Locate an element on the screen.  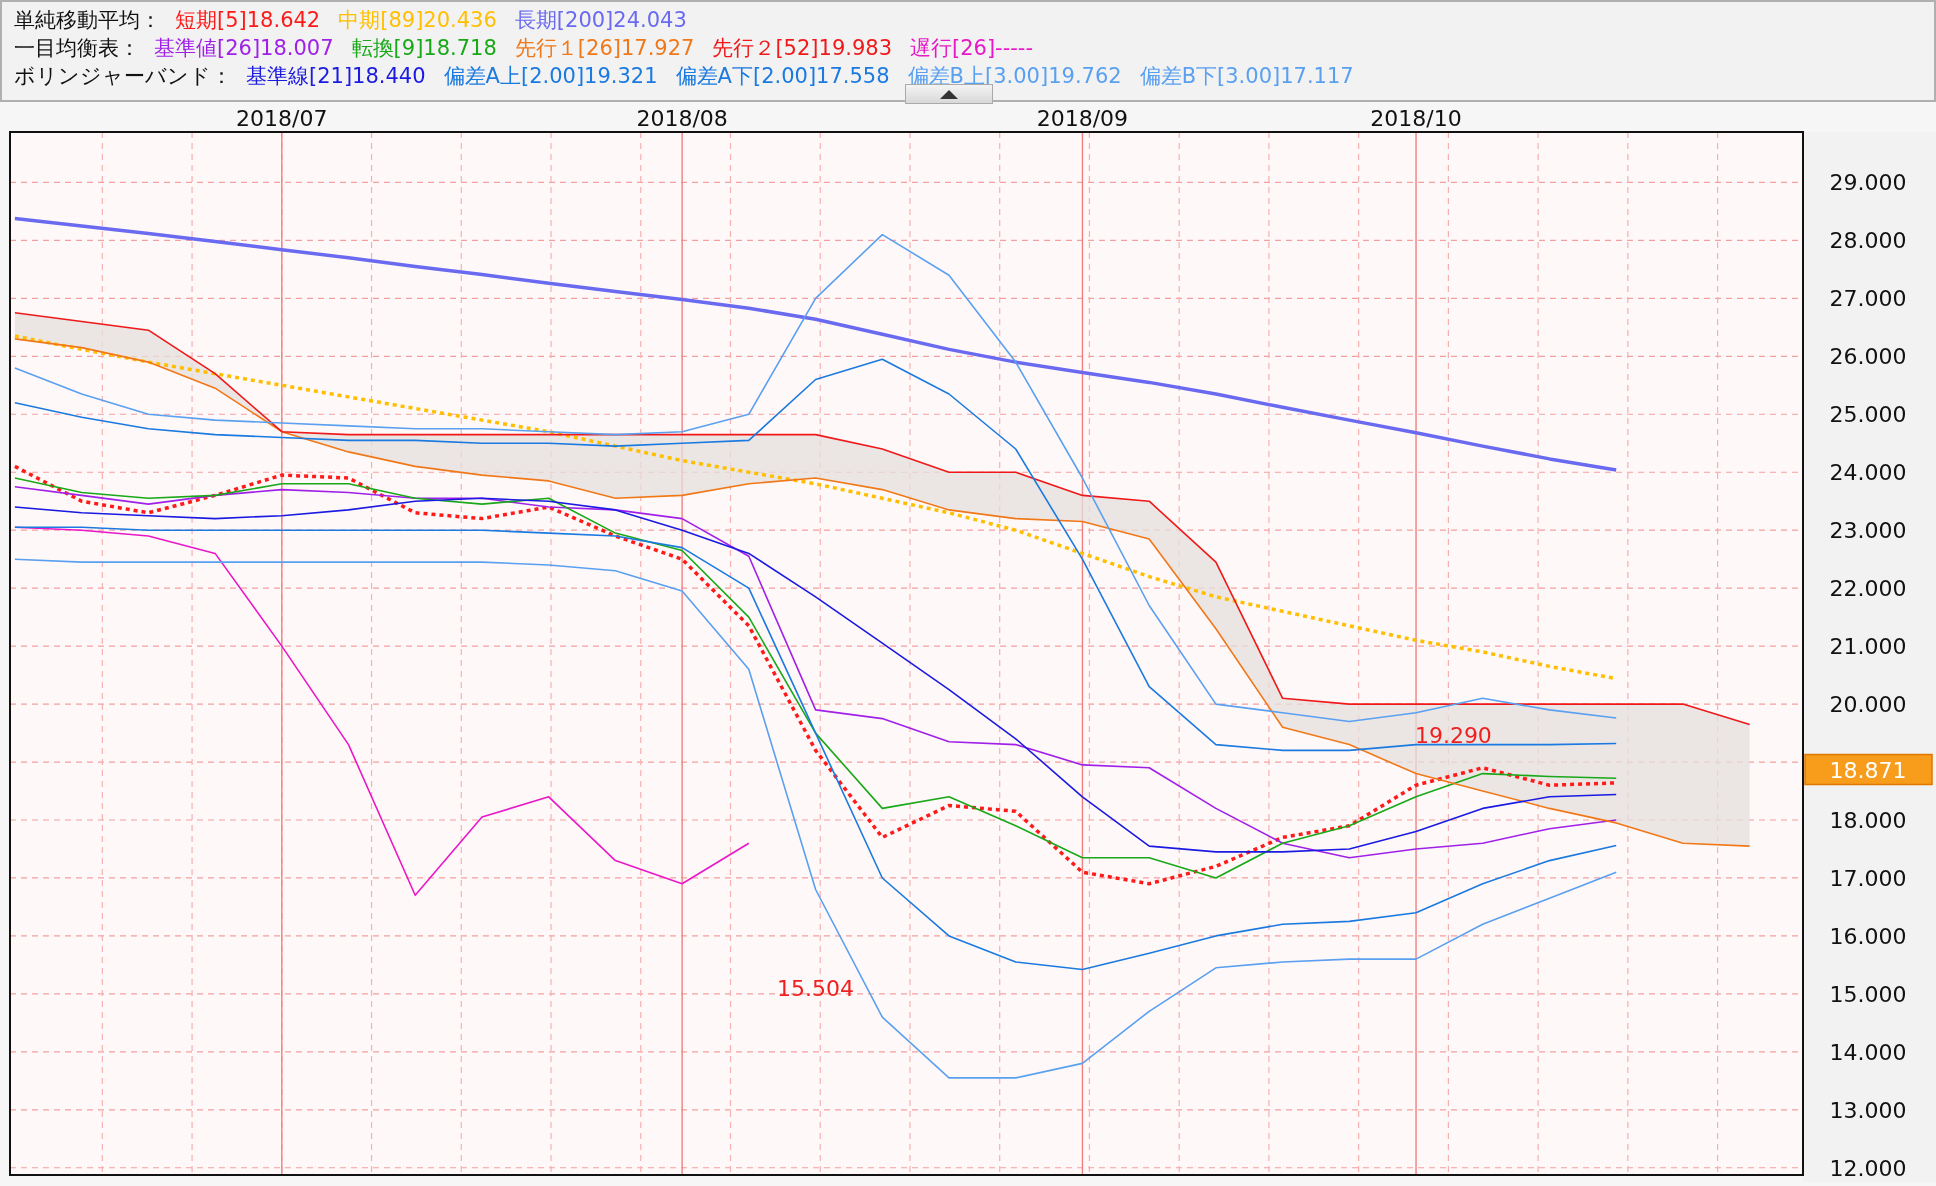
legend-item: 長期[200]24.043 is located at coordinates (600, 20).